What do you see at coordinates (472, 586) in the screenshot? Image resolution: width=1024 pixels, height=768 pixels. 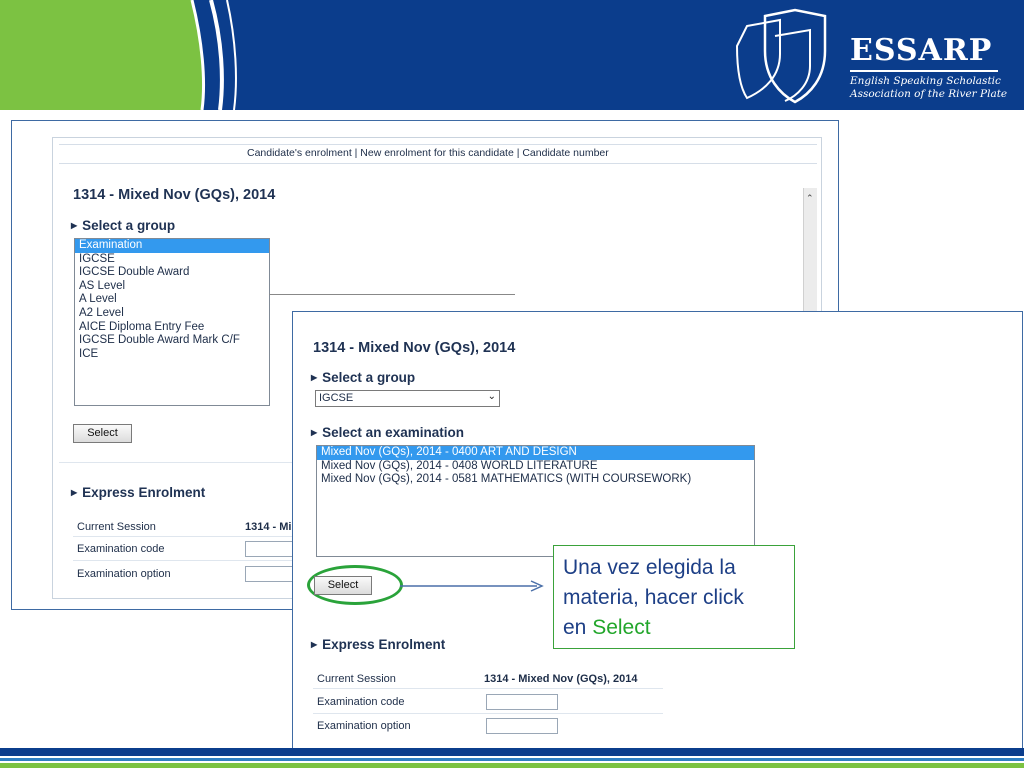 I see `pointer-arrow` at bounding box center [472, 586].